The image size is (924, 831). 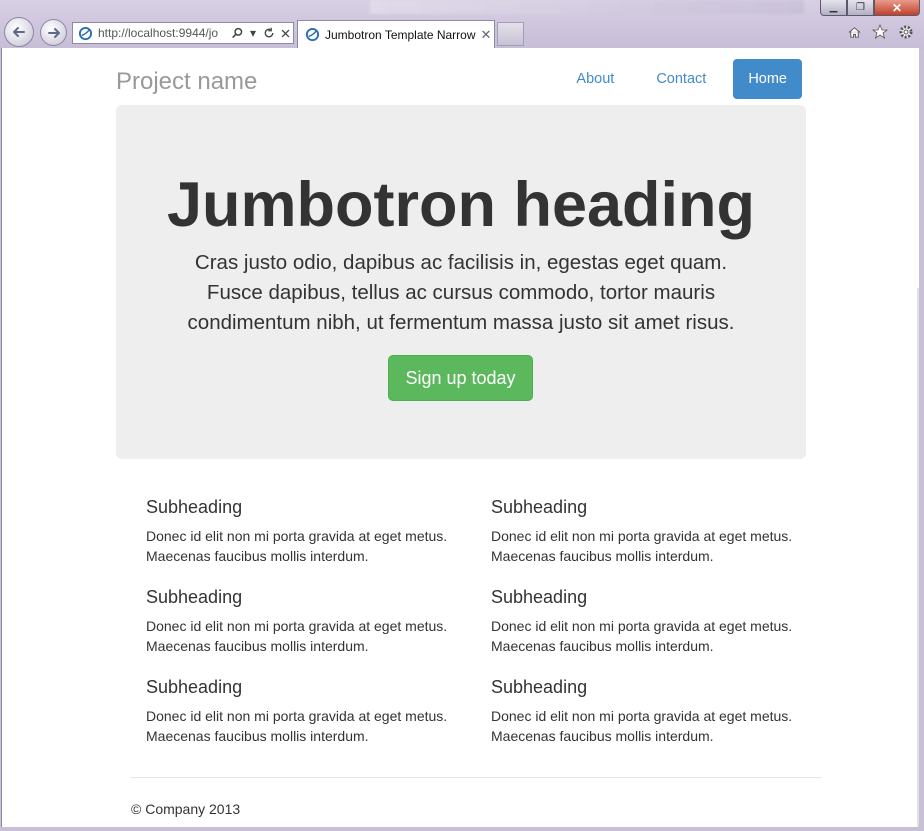 I want to click on forward-button, so click(x=53, y=32).